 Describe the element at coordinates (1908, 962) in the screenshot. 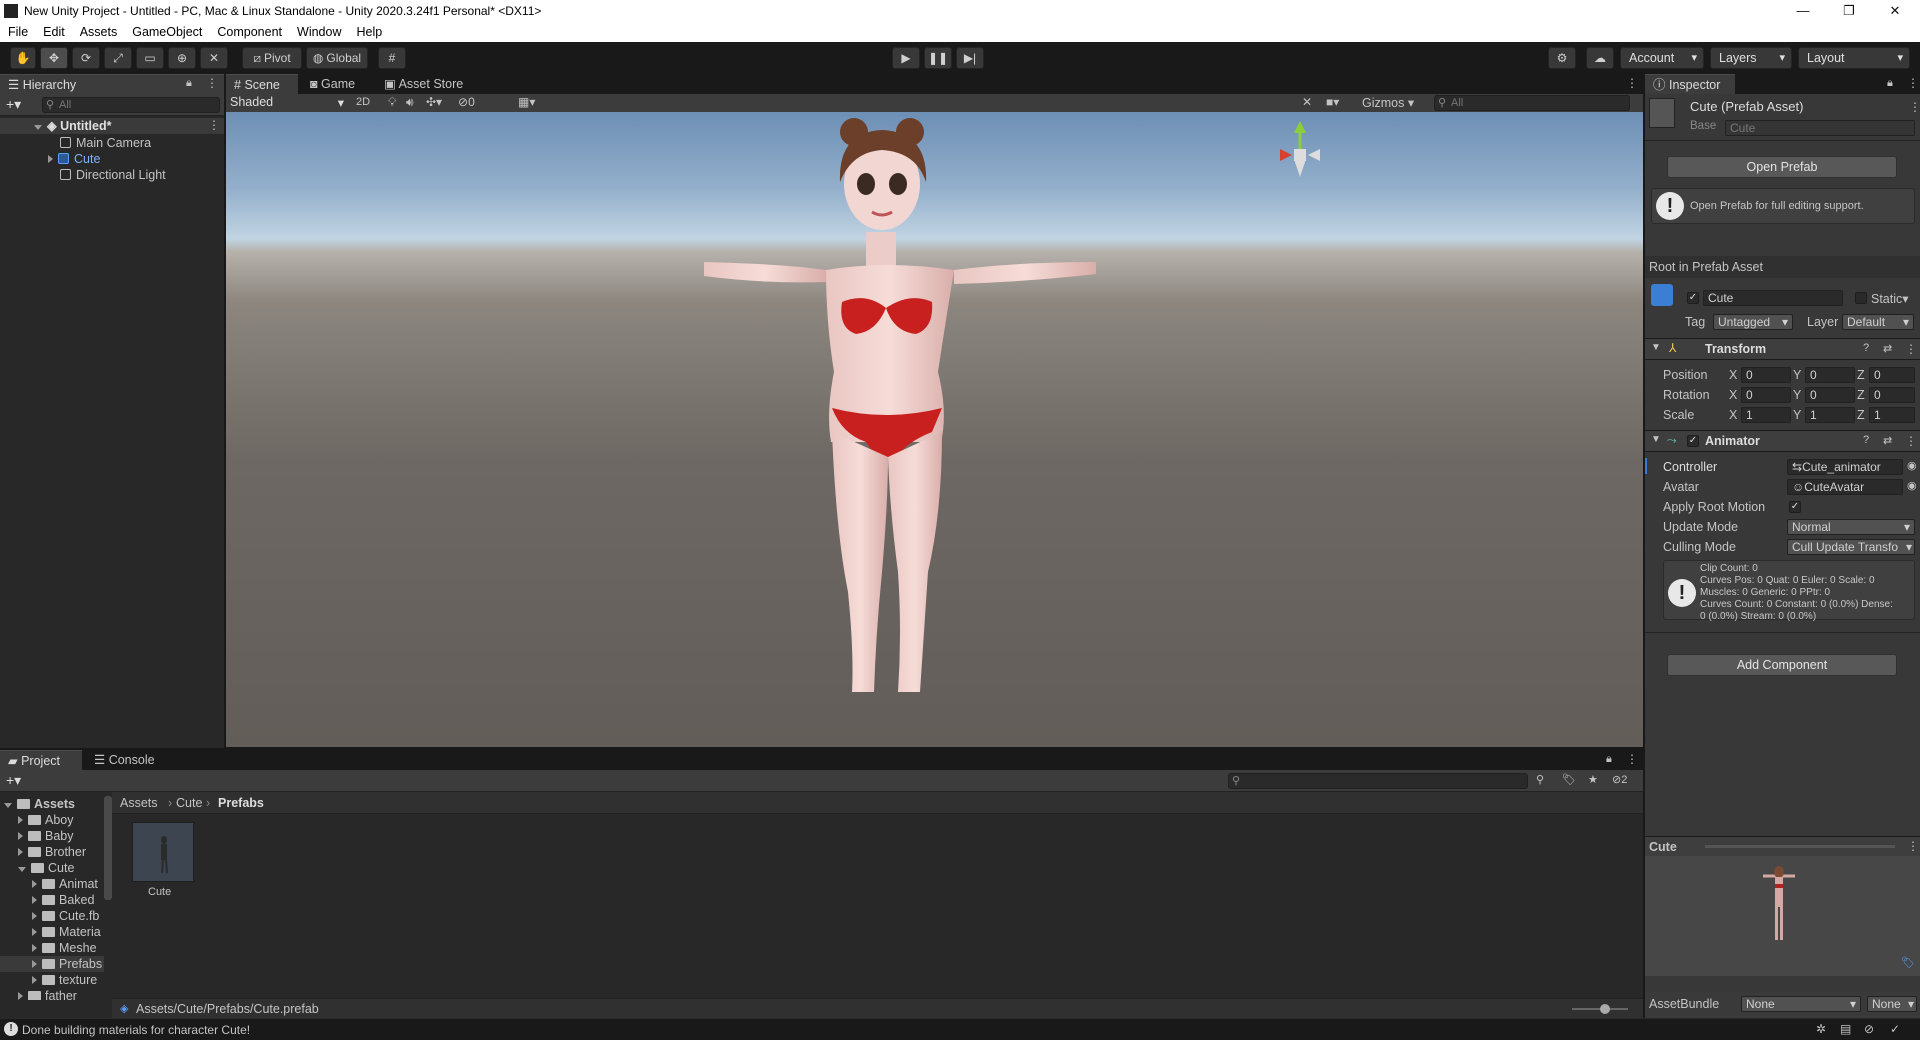

I see `label-tag-icon: 🏷︎` at that location.